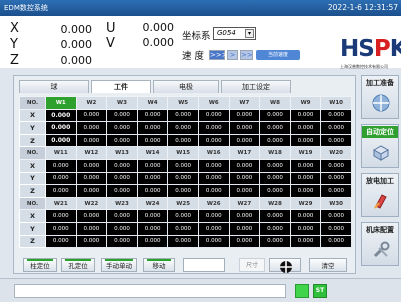 The height and width of the screenshot is (302, 401). Describe the element at coordinates (78, 265) in the screenshot. I see `hole-locate-button: 孔定位` at that location.